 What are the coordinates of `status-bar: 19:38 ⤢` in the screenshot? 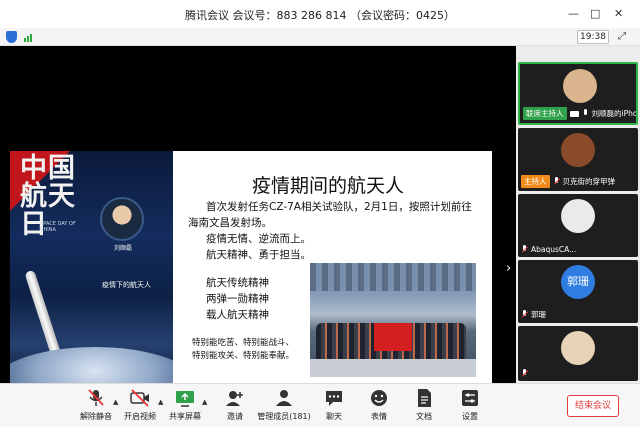 It's located at (320, 37).